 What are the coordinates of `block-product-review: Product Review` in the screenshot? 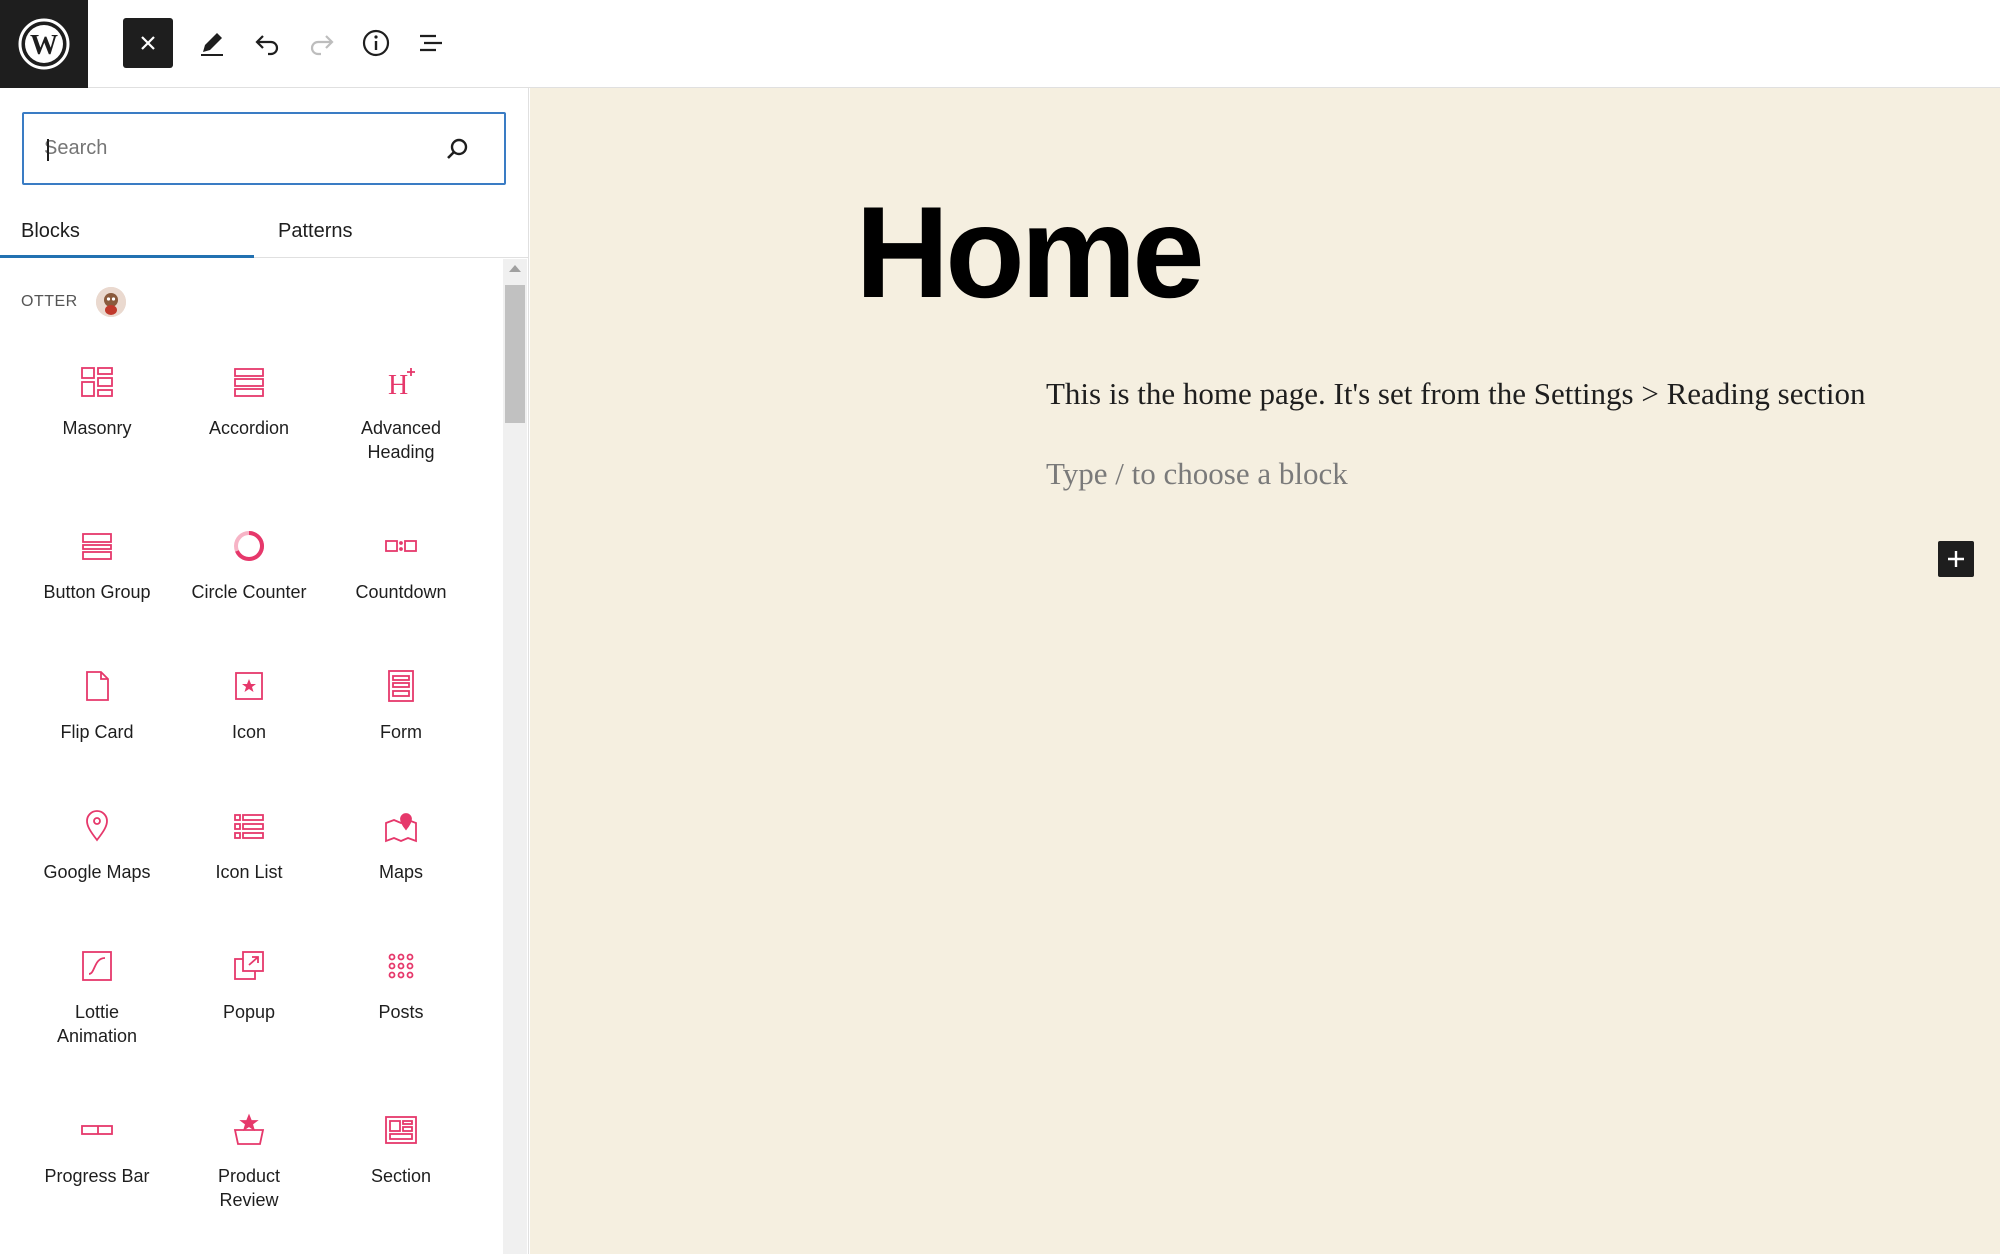 It's located at (249, 1161).